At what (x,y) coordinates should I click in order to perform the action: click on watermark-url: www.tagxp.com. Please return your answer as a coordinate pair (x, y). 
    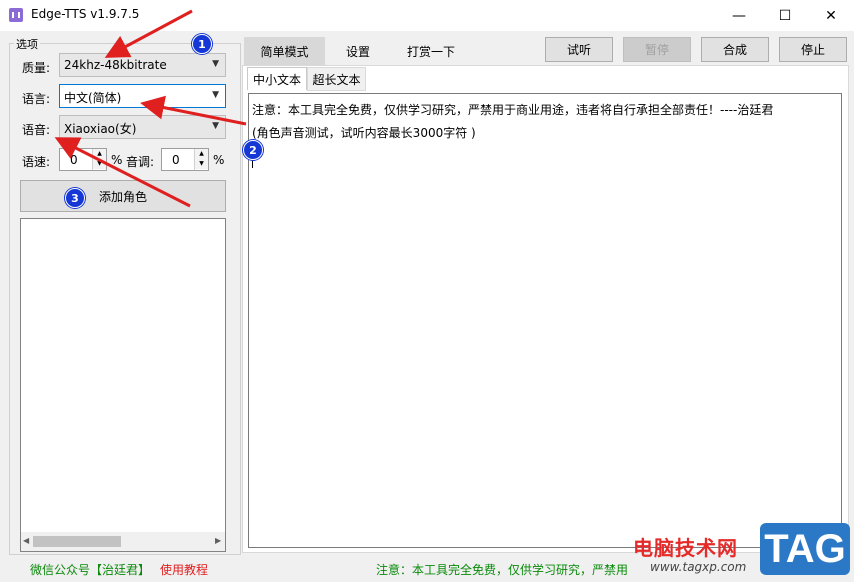
    Looking at the image, I should click on (698, 567).